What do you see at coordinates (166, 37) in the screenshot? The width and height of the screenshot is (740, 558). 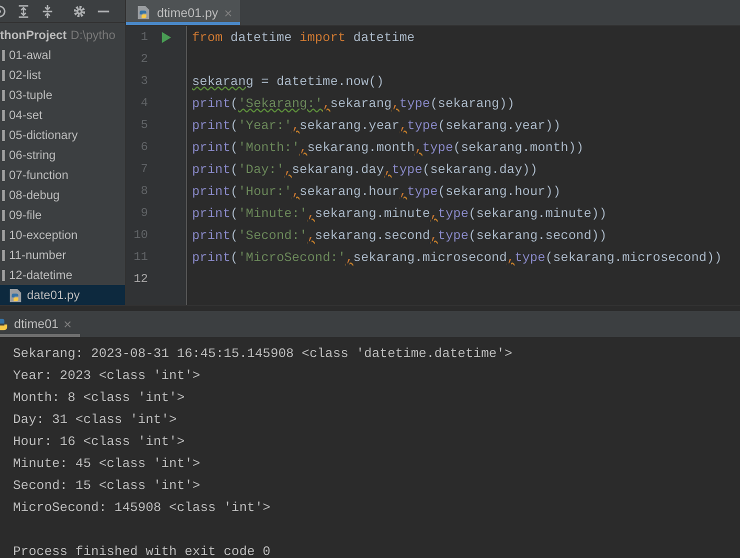 I see `run-icon` at bounding box center [166, 37].